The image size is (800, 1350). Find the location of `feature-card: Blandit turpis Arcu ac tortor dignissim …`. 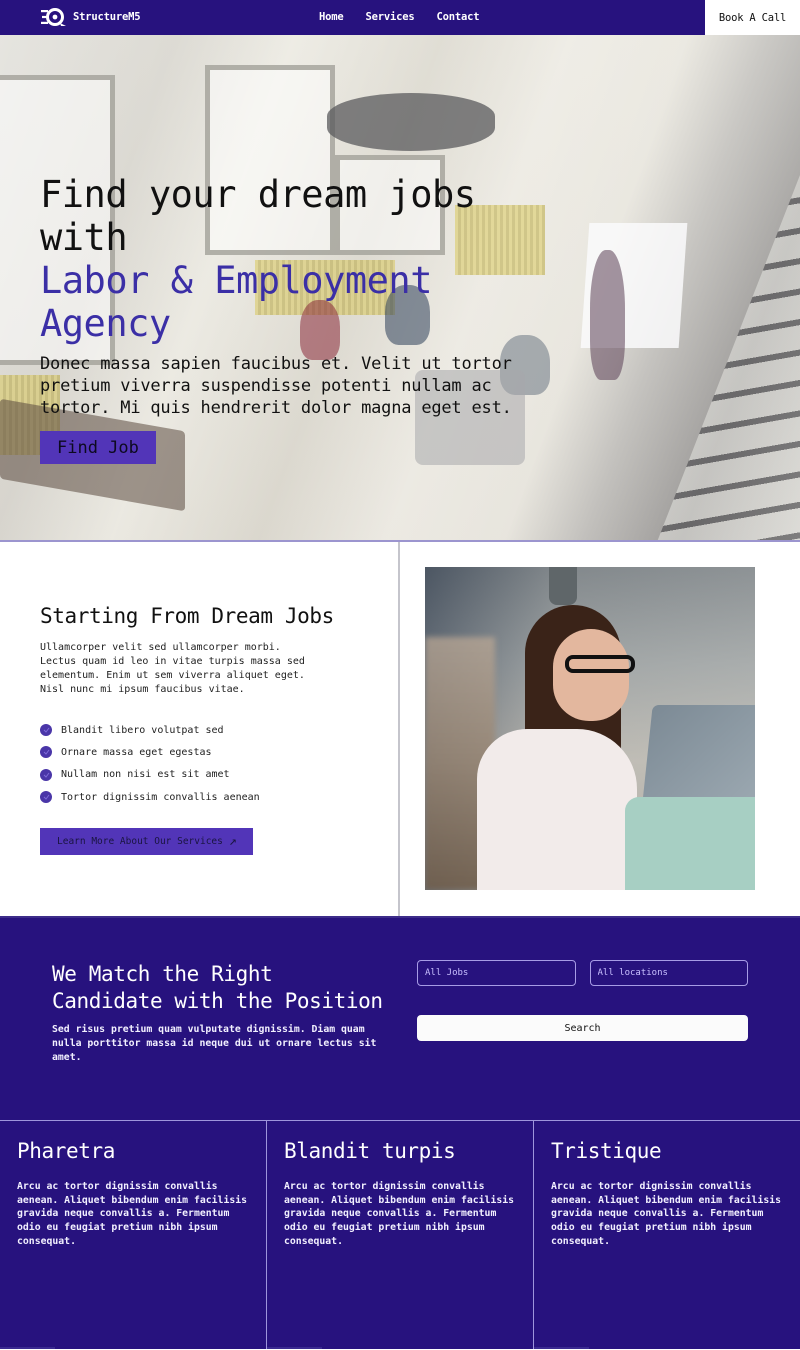

feature-card: Blandit turpis Arcu ac tortor dignissim … is located at coordinates (400, 1235).